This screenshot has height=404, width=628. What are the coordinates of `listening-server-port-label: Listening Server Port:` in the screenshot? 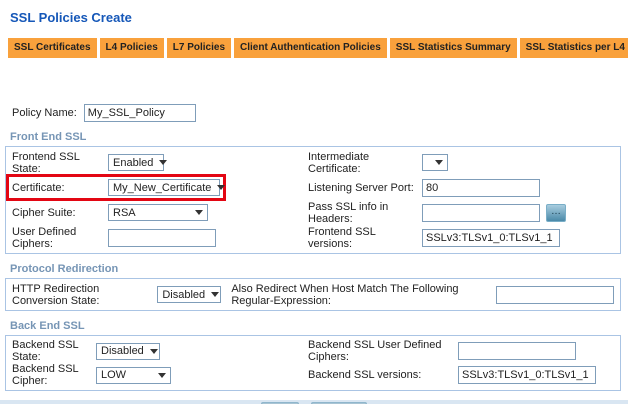 It's located at (361, 187).